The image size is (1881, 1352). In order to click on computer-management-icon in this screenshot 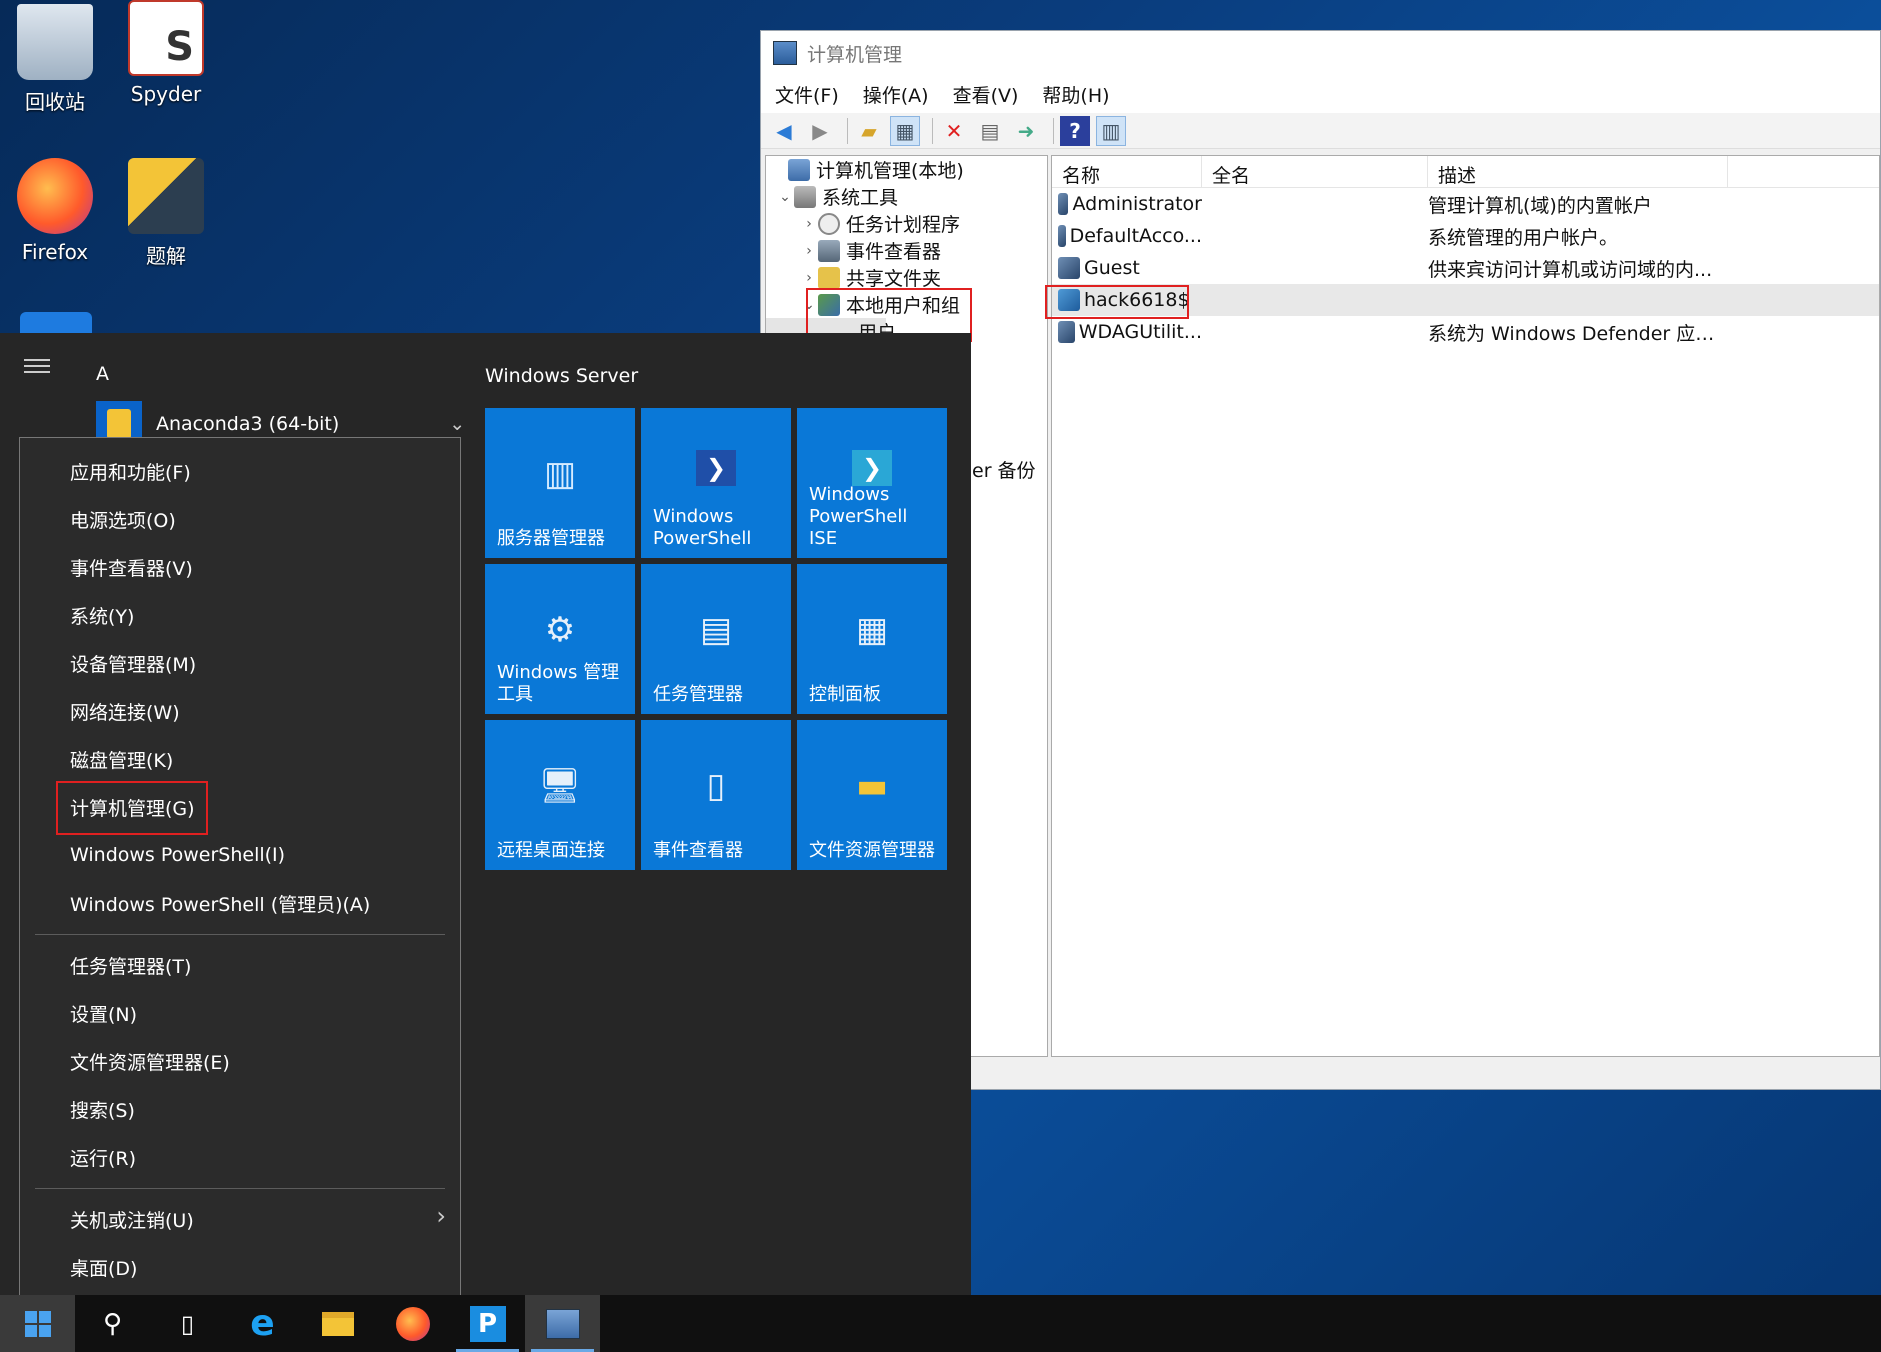, I will do `click(785, 53)`.